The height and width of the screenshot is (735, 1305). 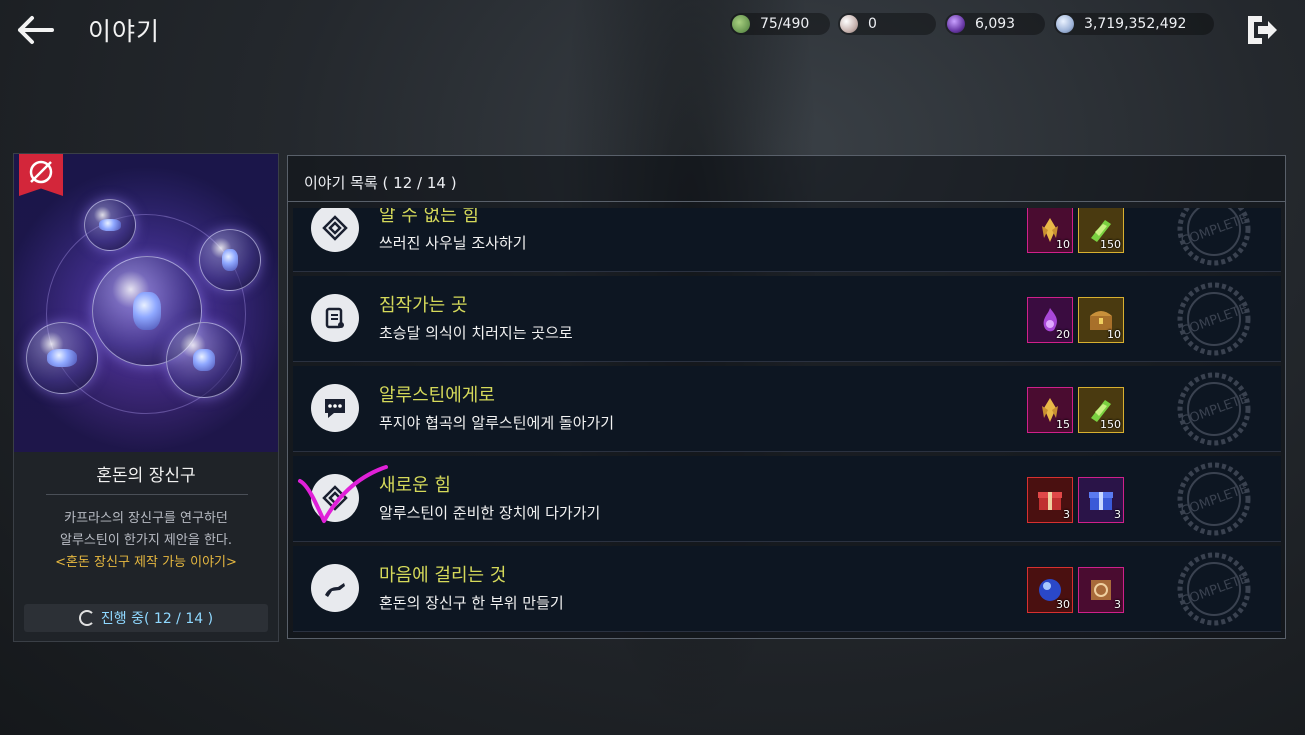 I want to click on story-title: 알루스틴에게로, so click(x=437, y=395).